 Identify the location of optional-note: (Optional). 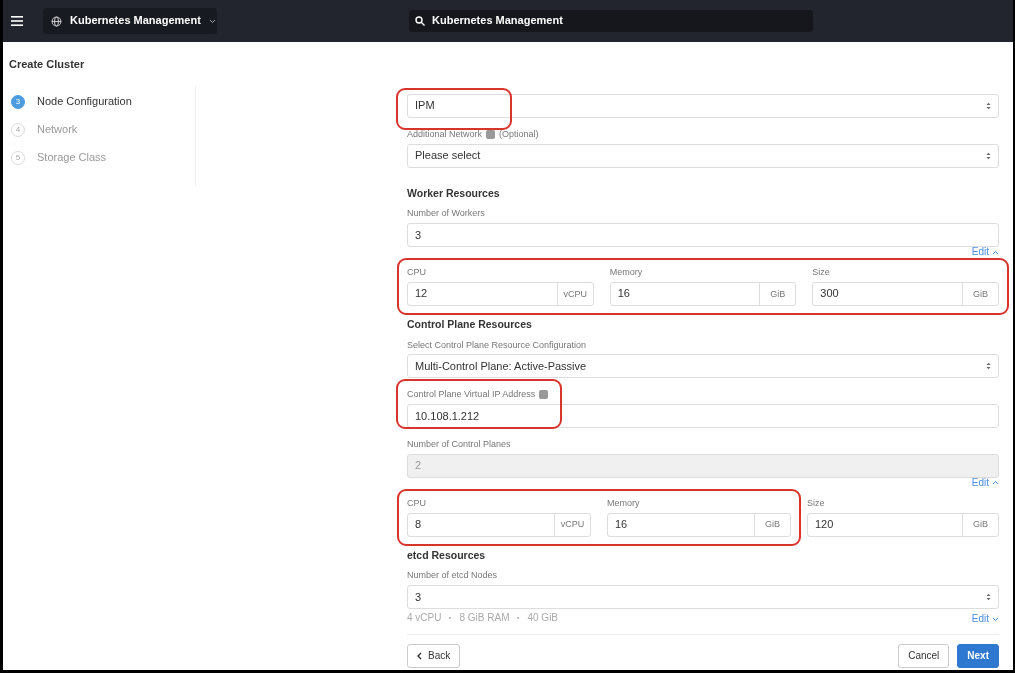
(519, 134).